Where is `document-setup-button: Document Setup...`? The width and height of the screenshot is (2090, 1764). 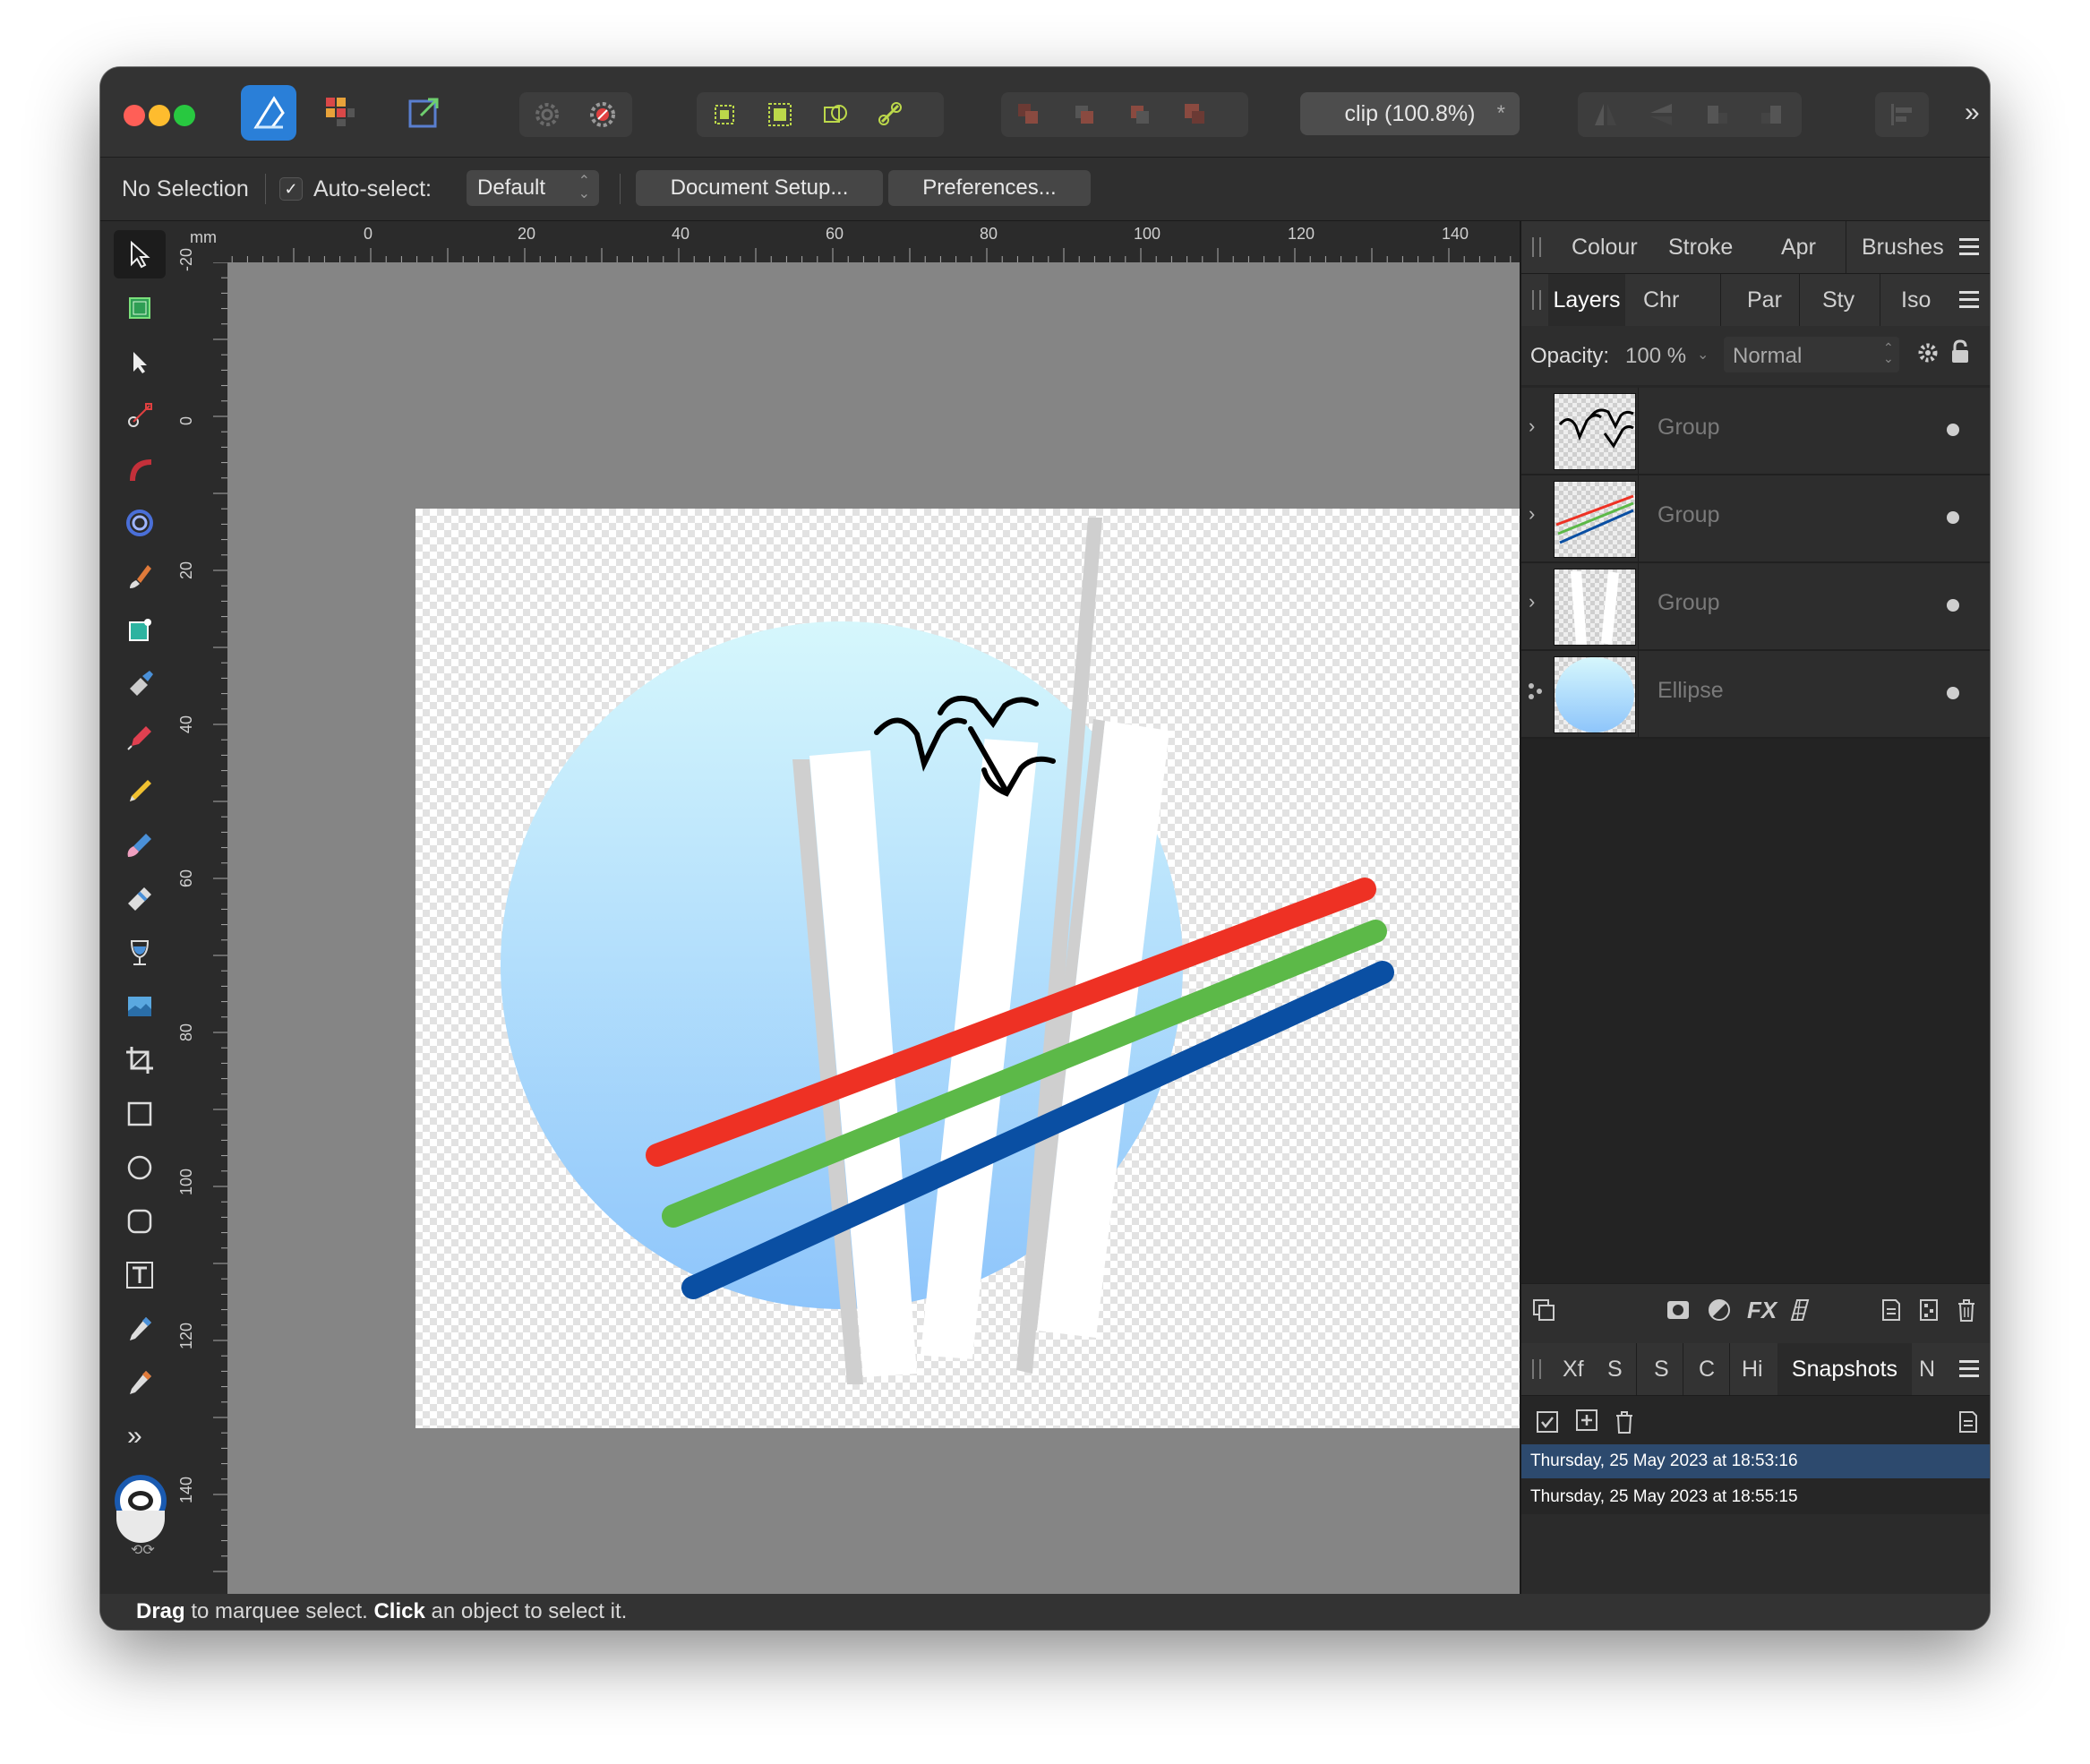 document-setup-button: Document Setup... is located at coordinates (759, 188).